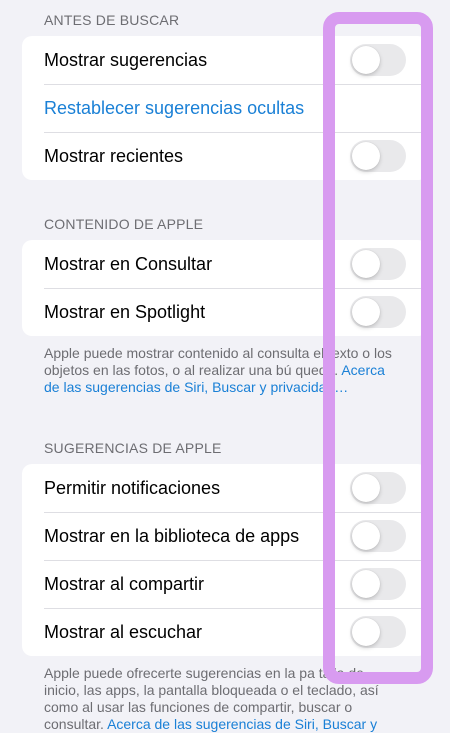  I want to click on reset-hidden-suggestions-link: Restablecer sugerencias ocultas, so click(225, 108).